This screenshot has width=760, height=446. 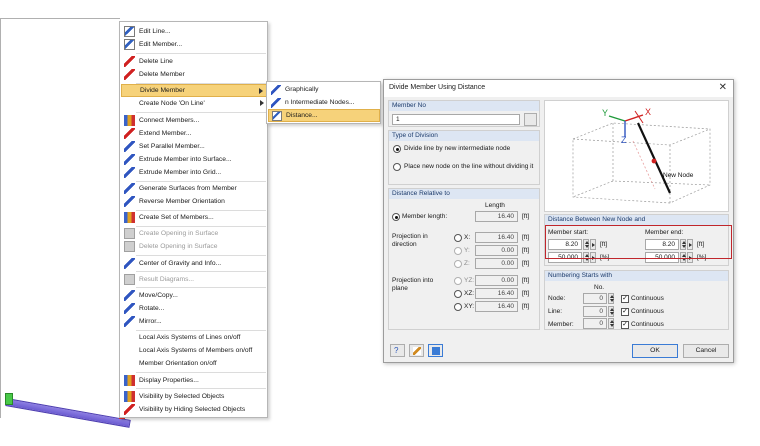 I want to click on member-continuous-label: Continuous, so click(x=647, y=324).